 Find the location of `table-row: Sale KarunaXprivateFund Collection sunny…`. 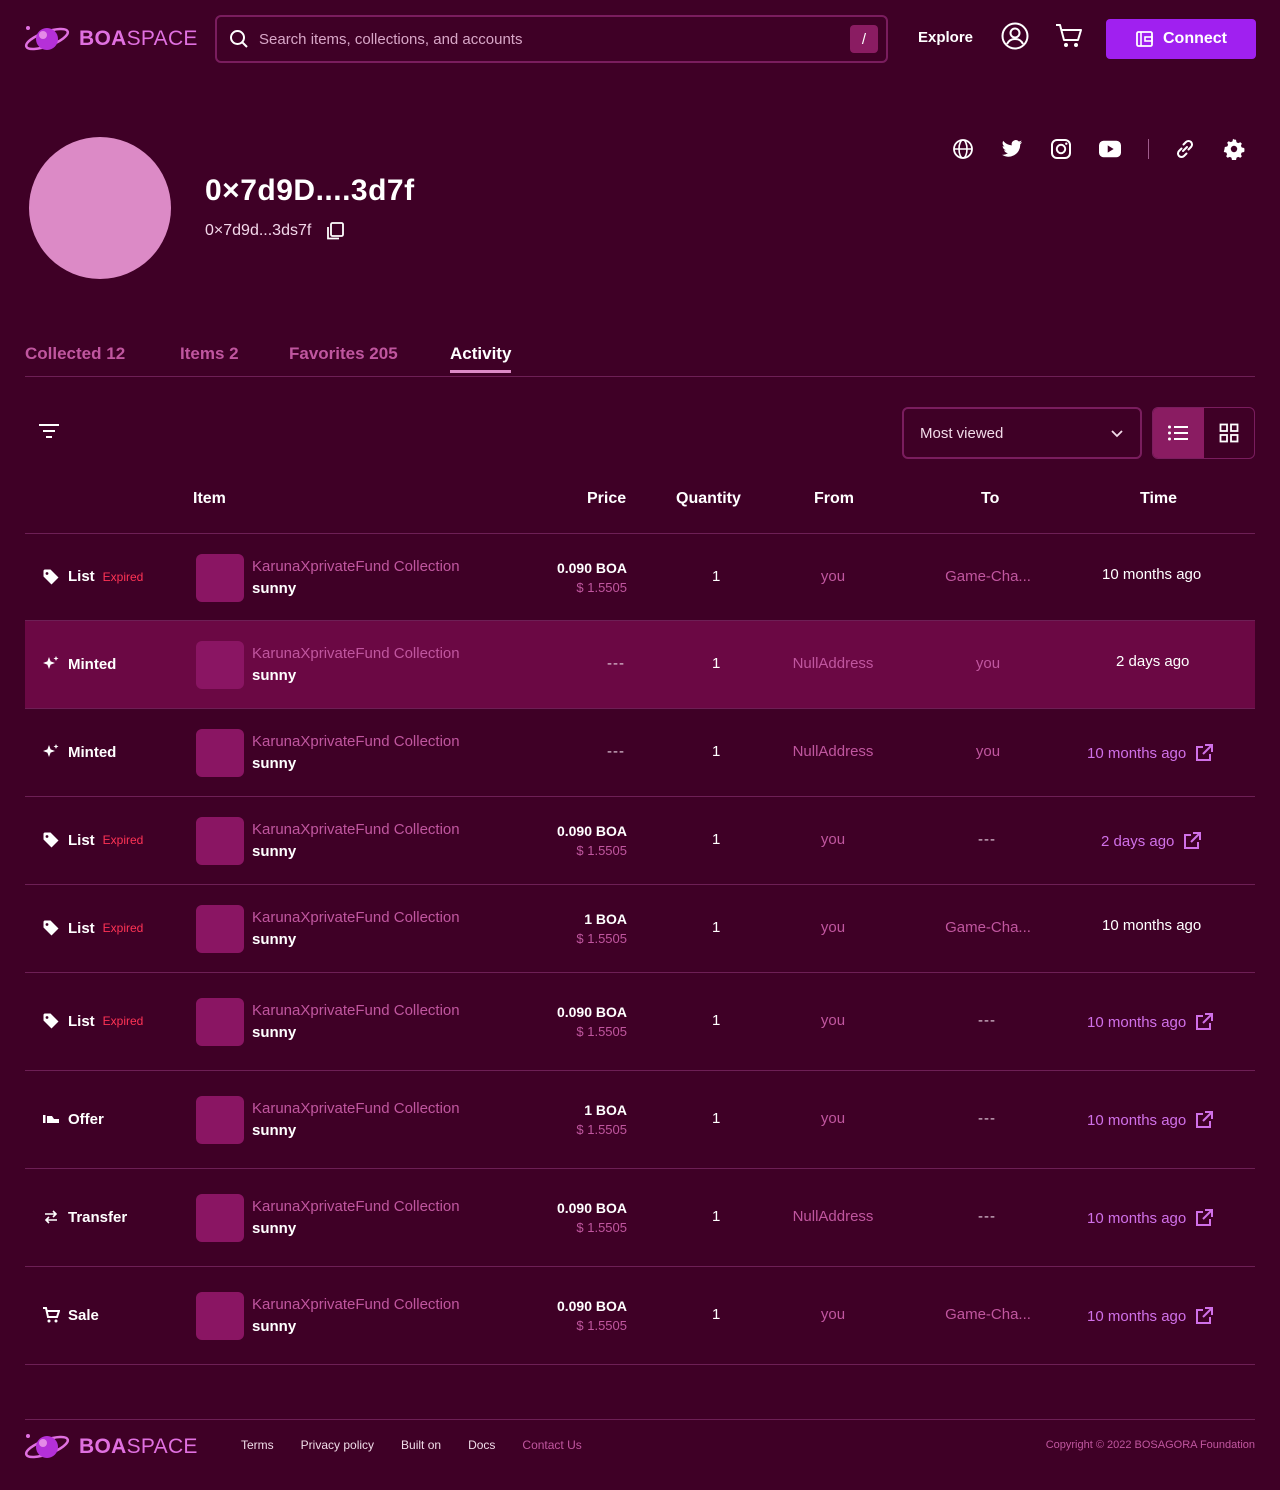

table-row: Sale KarunaXprivateFund Collection sunny… is located at coordinates (640, 1316).